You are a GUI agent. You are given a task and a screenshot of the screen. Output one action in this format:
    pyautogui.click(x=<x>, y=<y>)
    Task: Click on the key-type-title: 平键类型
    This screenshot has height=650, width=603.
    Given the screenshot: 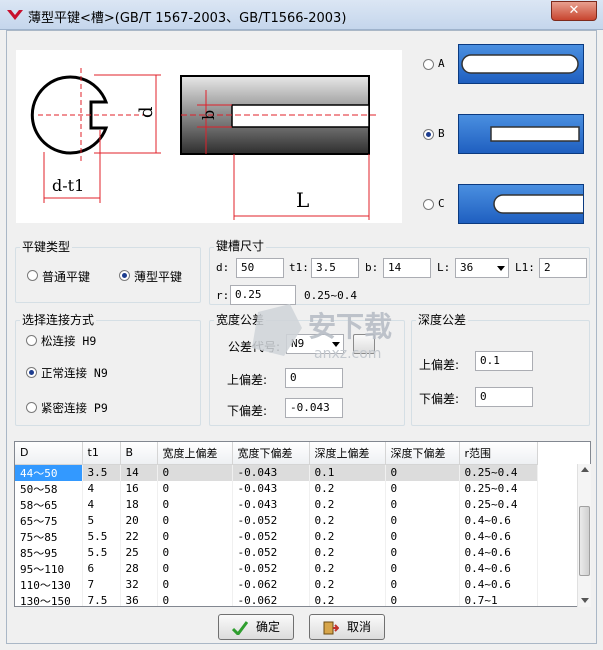 What is the action you would take?
    pyautogui.click(x=46, y=246)
    